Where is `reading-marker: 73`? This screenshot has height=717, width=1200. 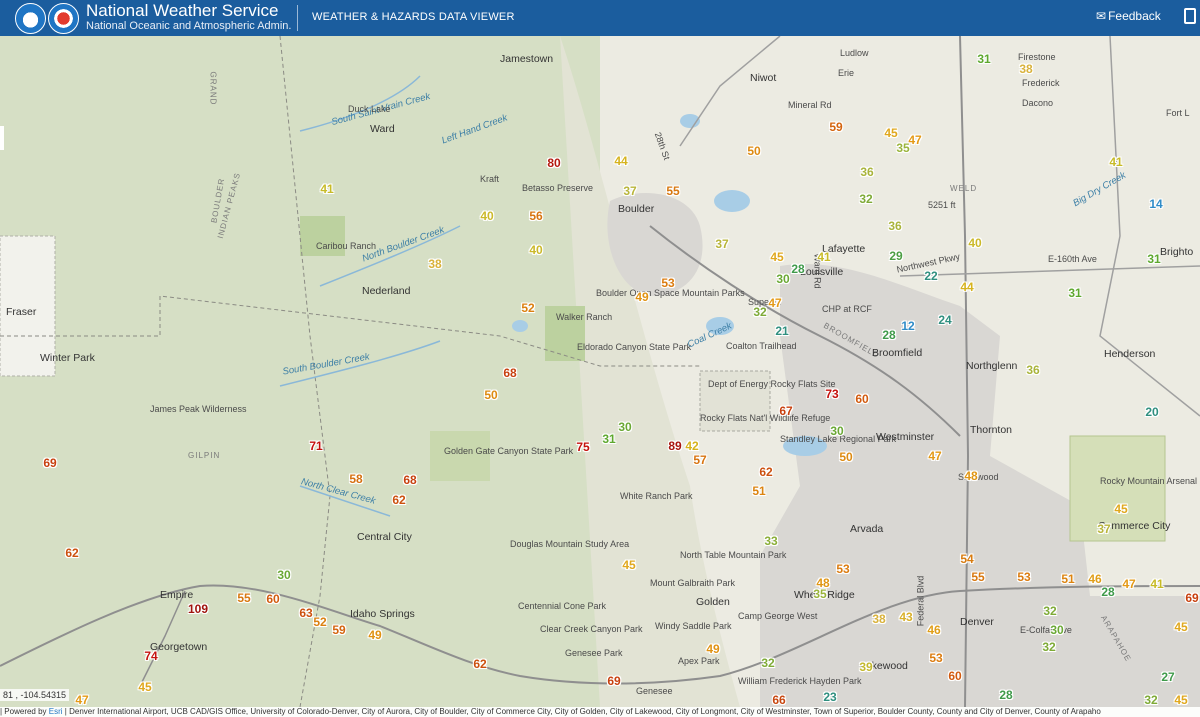
reading-marker: 73 is located at coordinates (831, 394).